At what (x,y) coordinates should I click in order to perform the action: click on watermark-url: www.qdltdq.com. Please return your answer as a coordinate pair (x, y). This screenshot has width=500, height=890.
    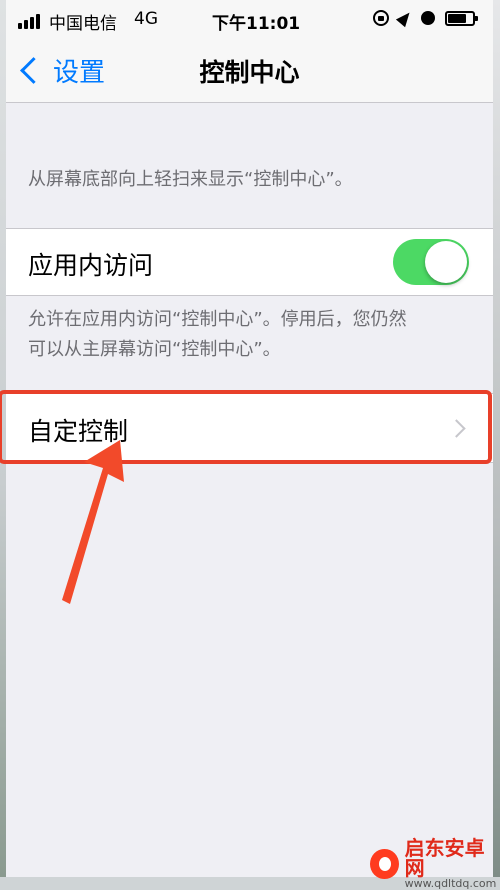
    Looking at the image, I should click on (450, 883).